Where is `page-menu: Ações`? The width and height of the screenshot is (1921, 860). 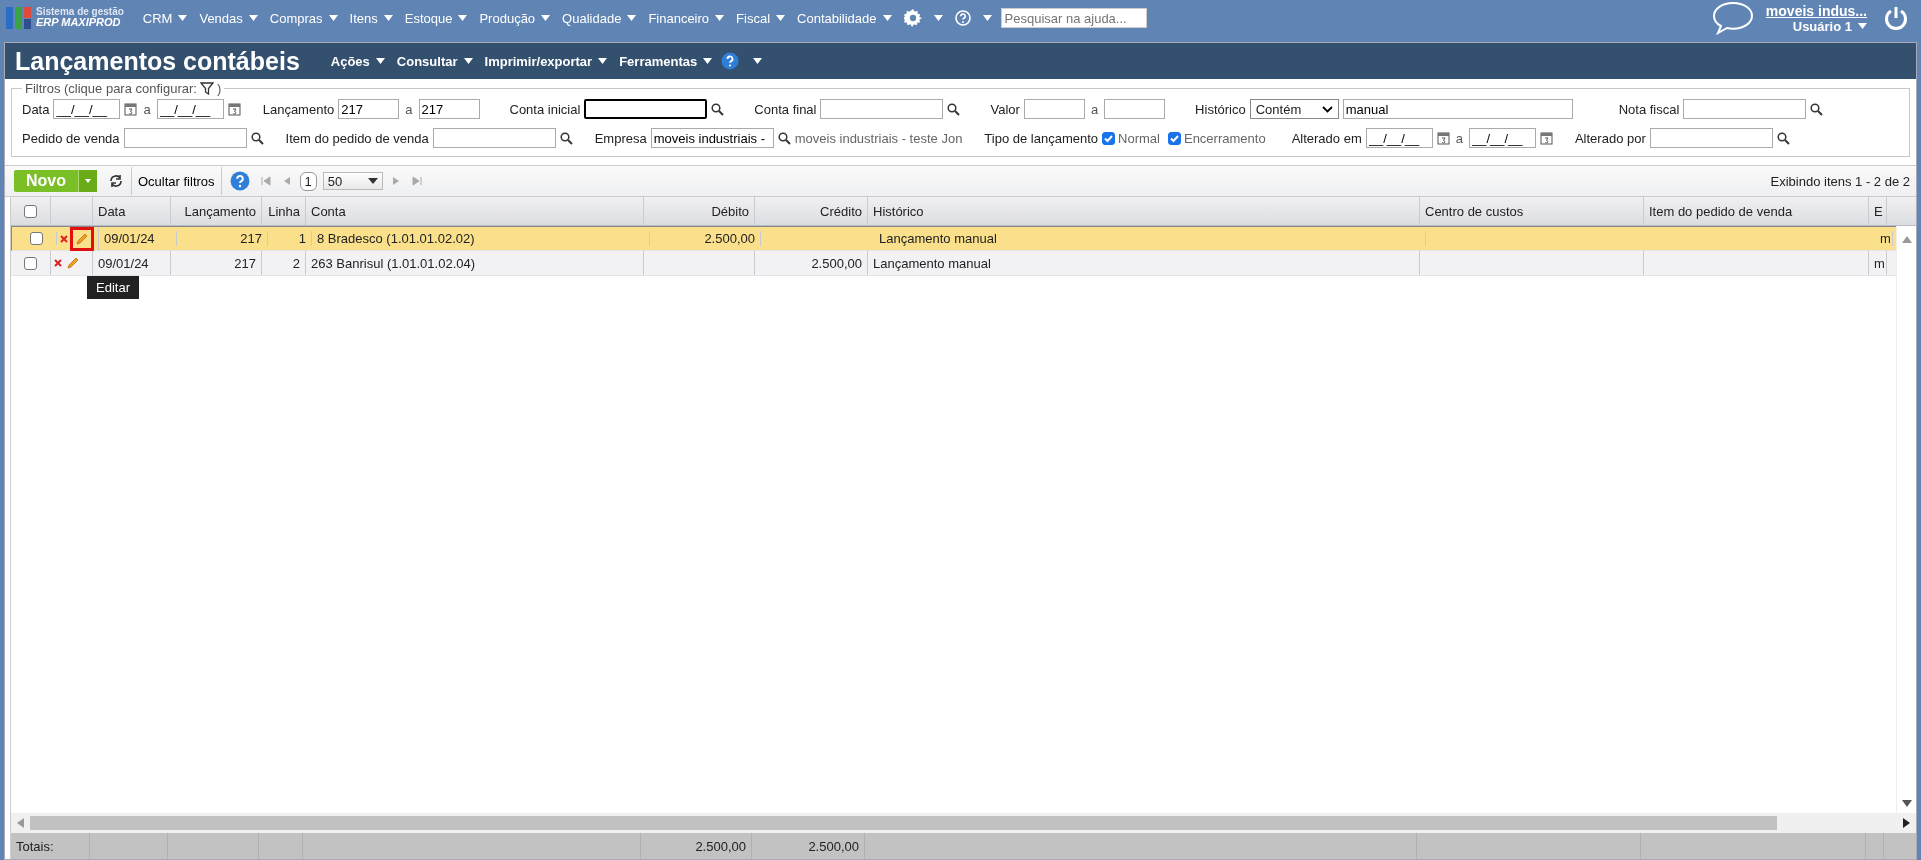 page-menu: Ações is located at coordinates (357, 61).